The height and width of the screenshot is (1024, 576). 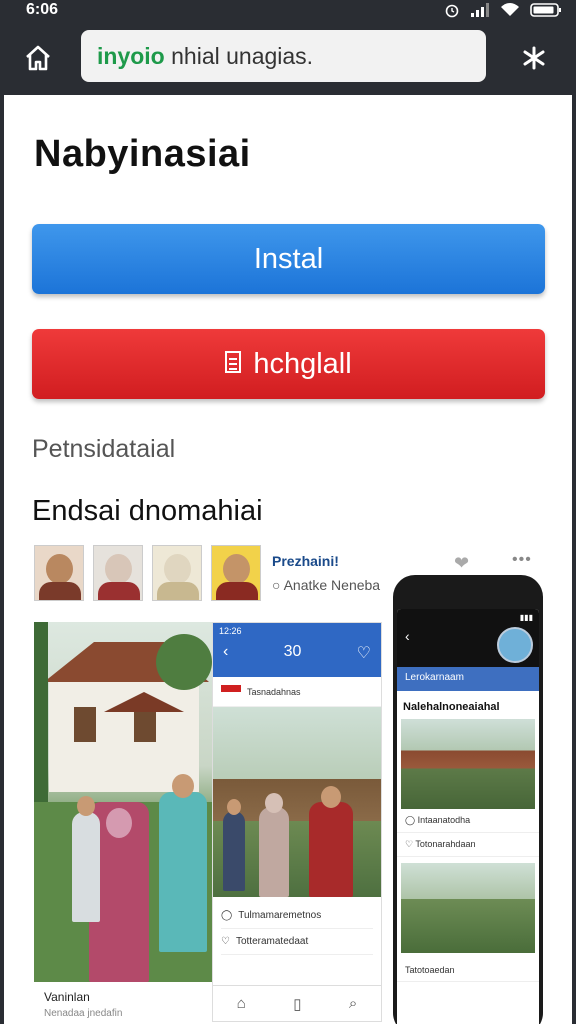 I want to click on post-author: Prezhaini!, so click(x=326, y=561).